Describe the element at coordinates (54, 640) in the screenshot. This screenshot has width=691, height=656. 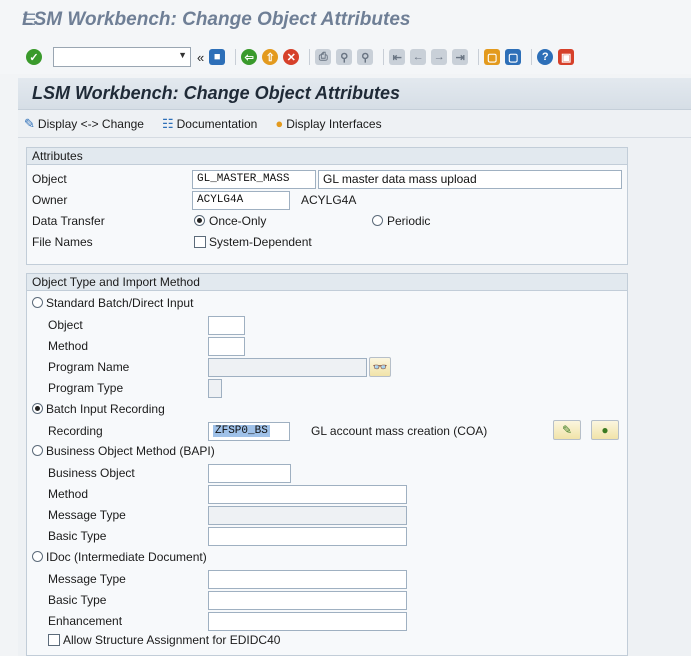
I see `allow-structure-checkbox` at that location.